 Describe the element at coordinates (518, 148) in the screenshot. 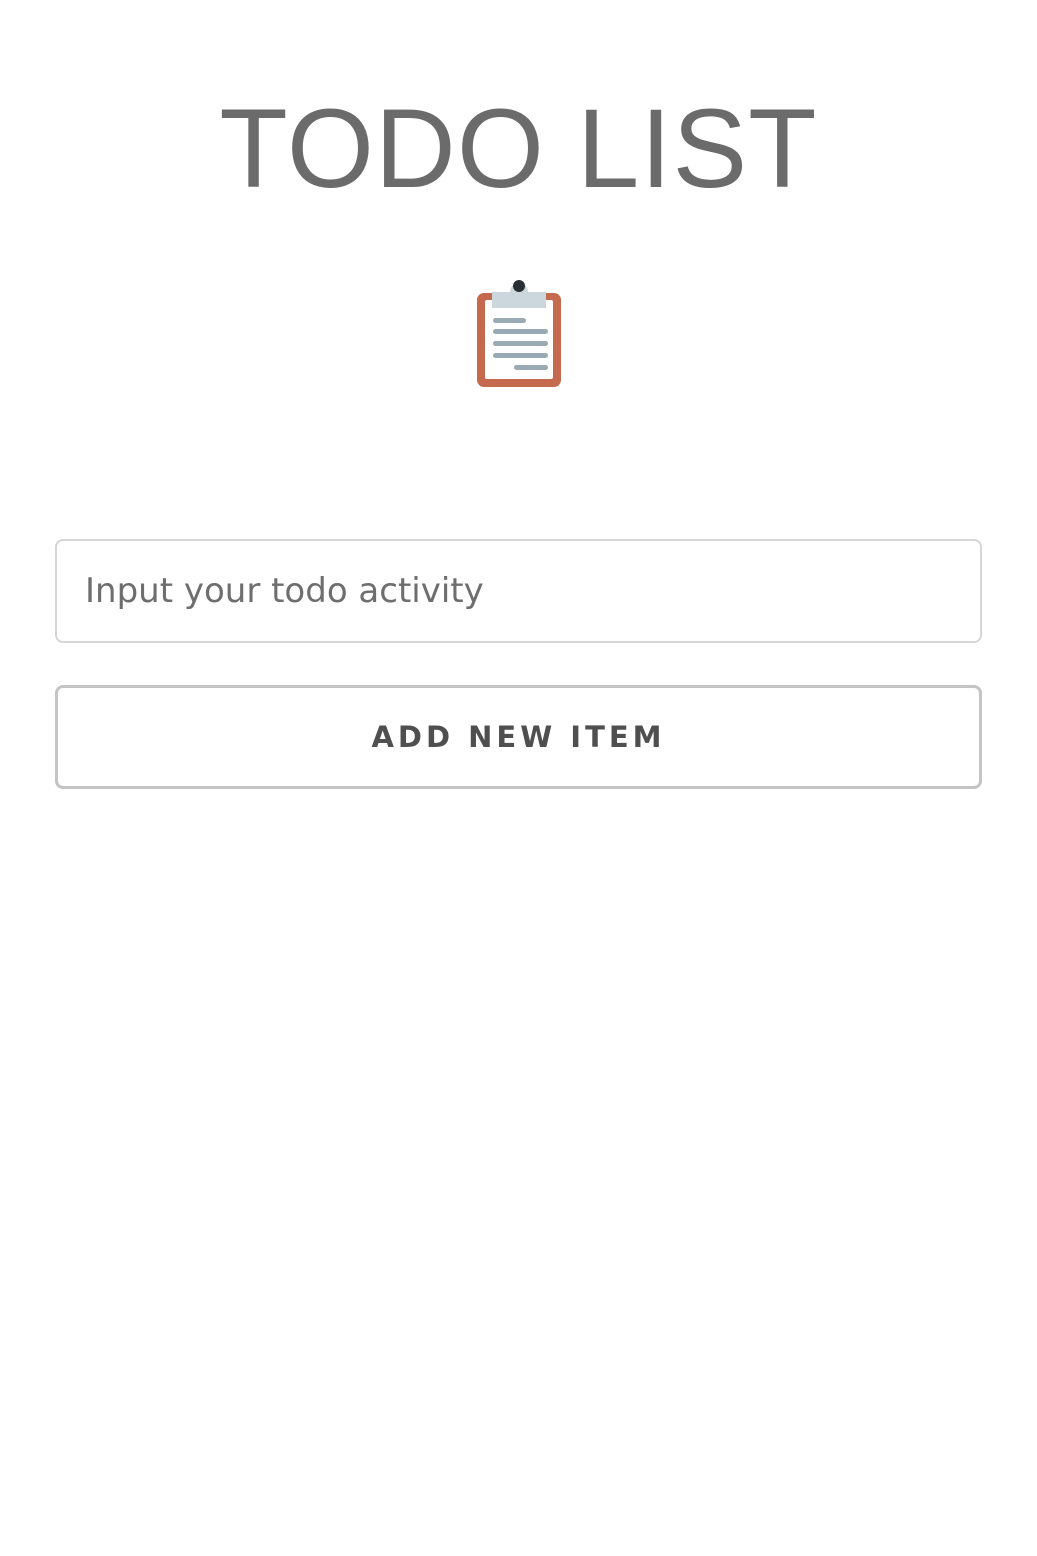

I see `page-title: TODO LIST` at that location.